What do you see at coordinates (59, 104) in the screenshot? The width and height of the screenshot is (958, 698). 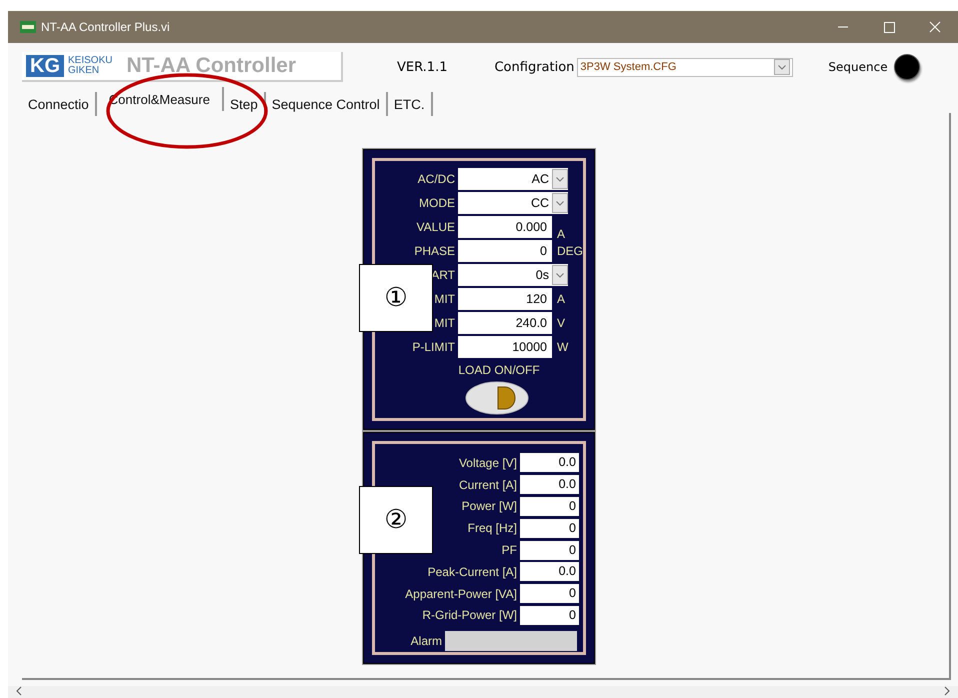 I see `tab: Connectio` at bounding box center [59, 104].